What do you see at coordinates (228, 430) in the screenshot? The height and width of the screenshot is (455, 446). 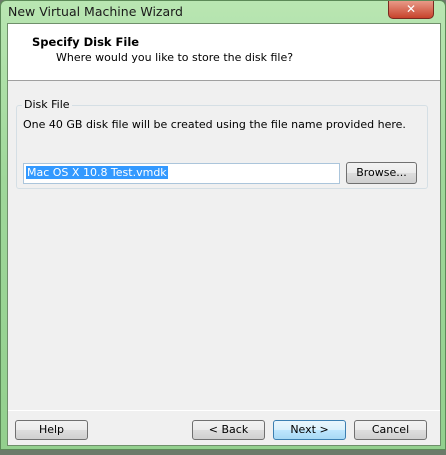 I see `back-button: < Back` at bounding box center [228, 430].